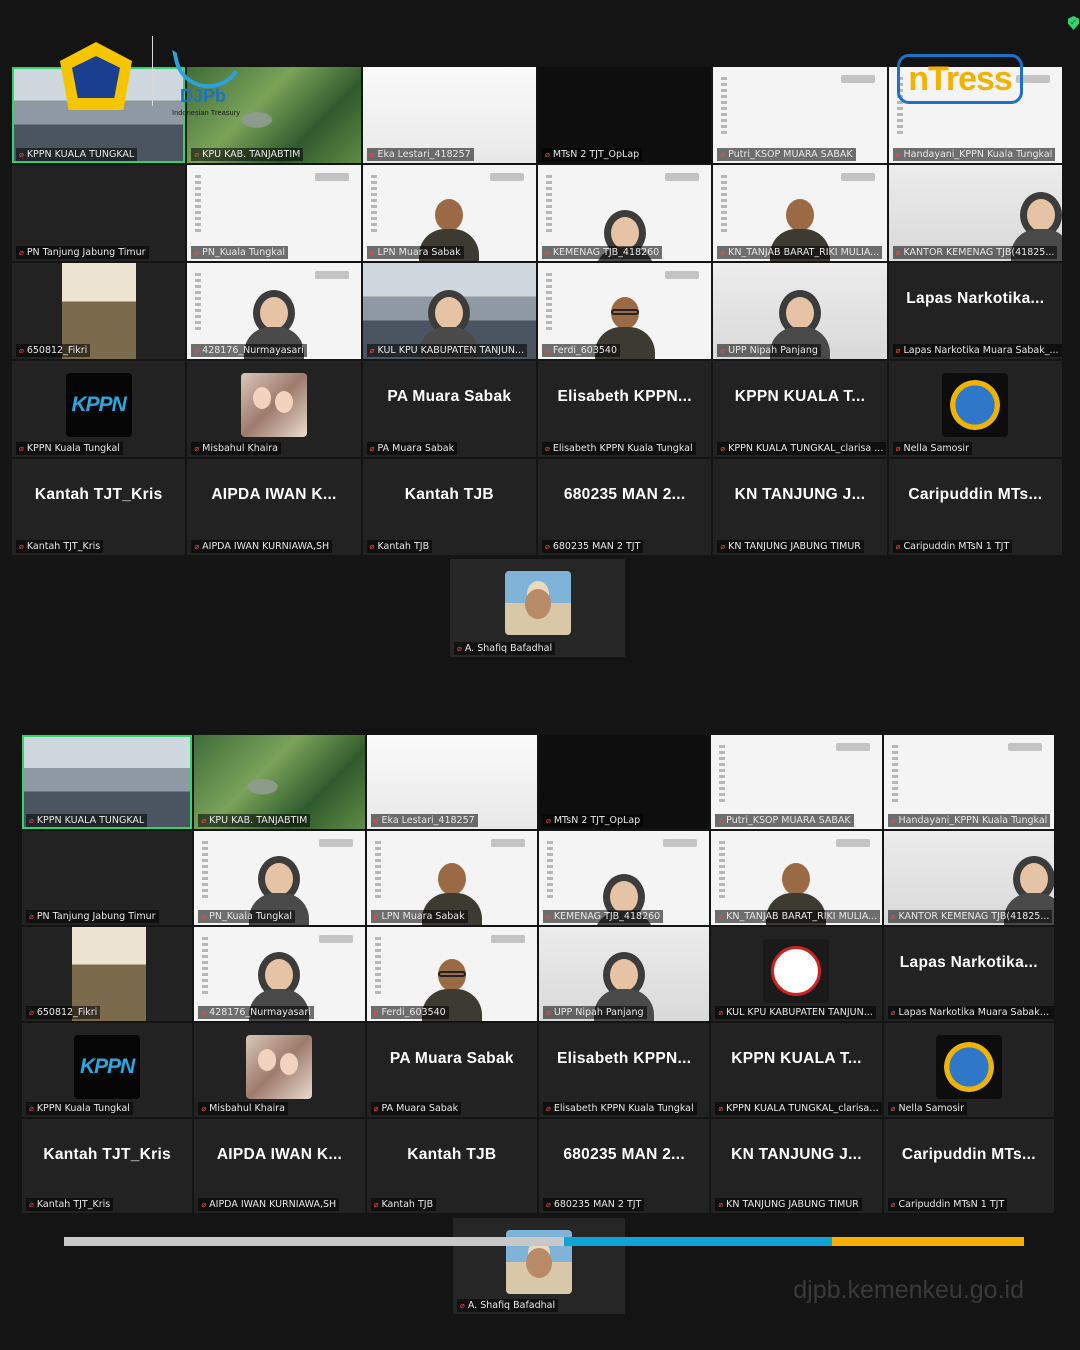 Image resolution: width=1080 pixels, height=1350 pixels. Describe the element at coordinates (279, 782) in the screenshot. I see `participant-tile: ⌀ KPU KAB. TANJABTIM` at that location.